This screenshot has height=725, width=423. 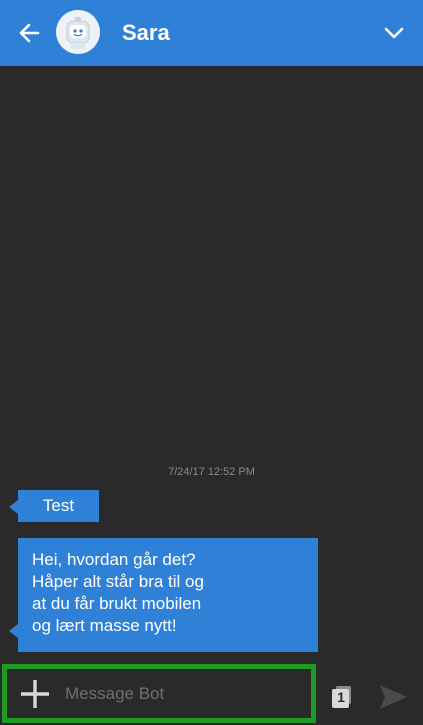 I want to click on back-button, so click(x=29, y=33).